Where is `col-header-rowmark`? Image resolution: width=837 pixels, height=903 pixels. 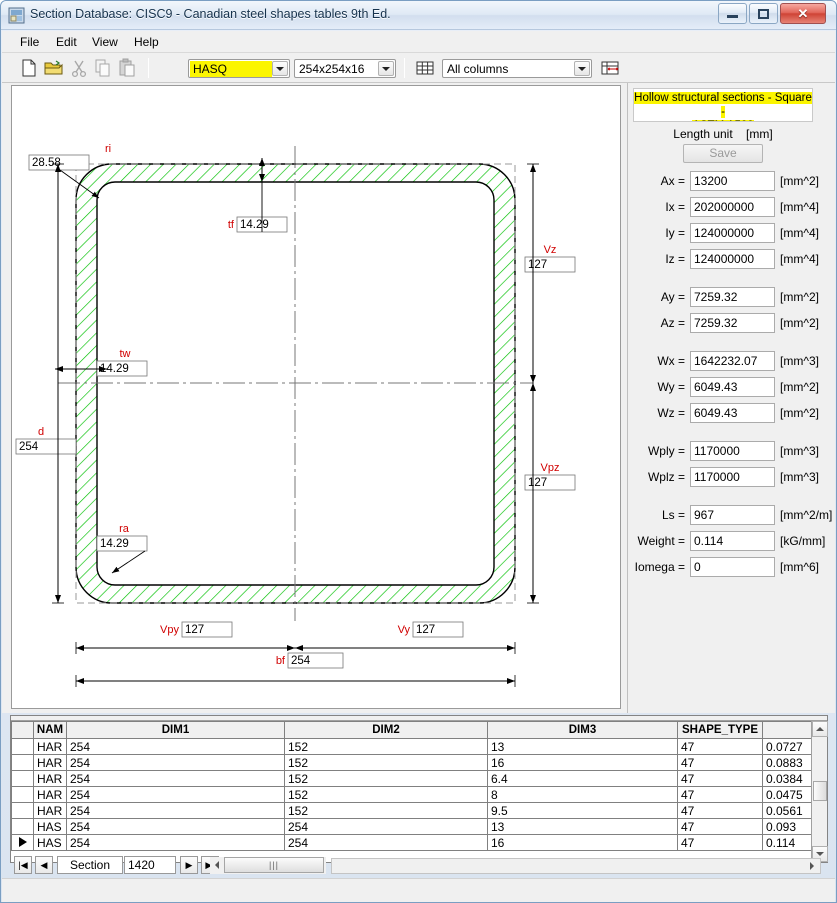
col-header-rowmark is located at coordinates (22, 730).